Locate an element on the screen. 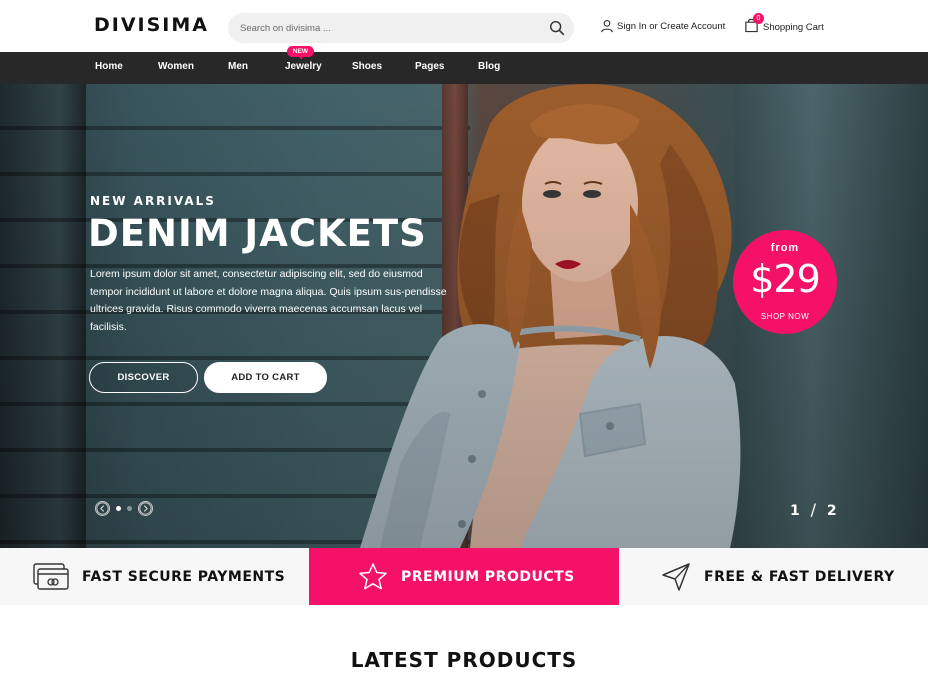 Image resolution: width=928 pixels, height=690 pixels. nav-item-men: Men is located at coordinates (238, 66).